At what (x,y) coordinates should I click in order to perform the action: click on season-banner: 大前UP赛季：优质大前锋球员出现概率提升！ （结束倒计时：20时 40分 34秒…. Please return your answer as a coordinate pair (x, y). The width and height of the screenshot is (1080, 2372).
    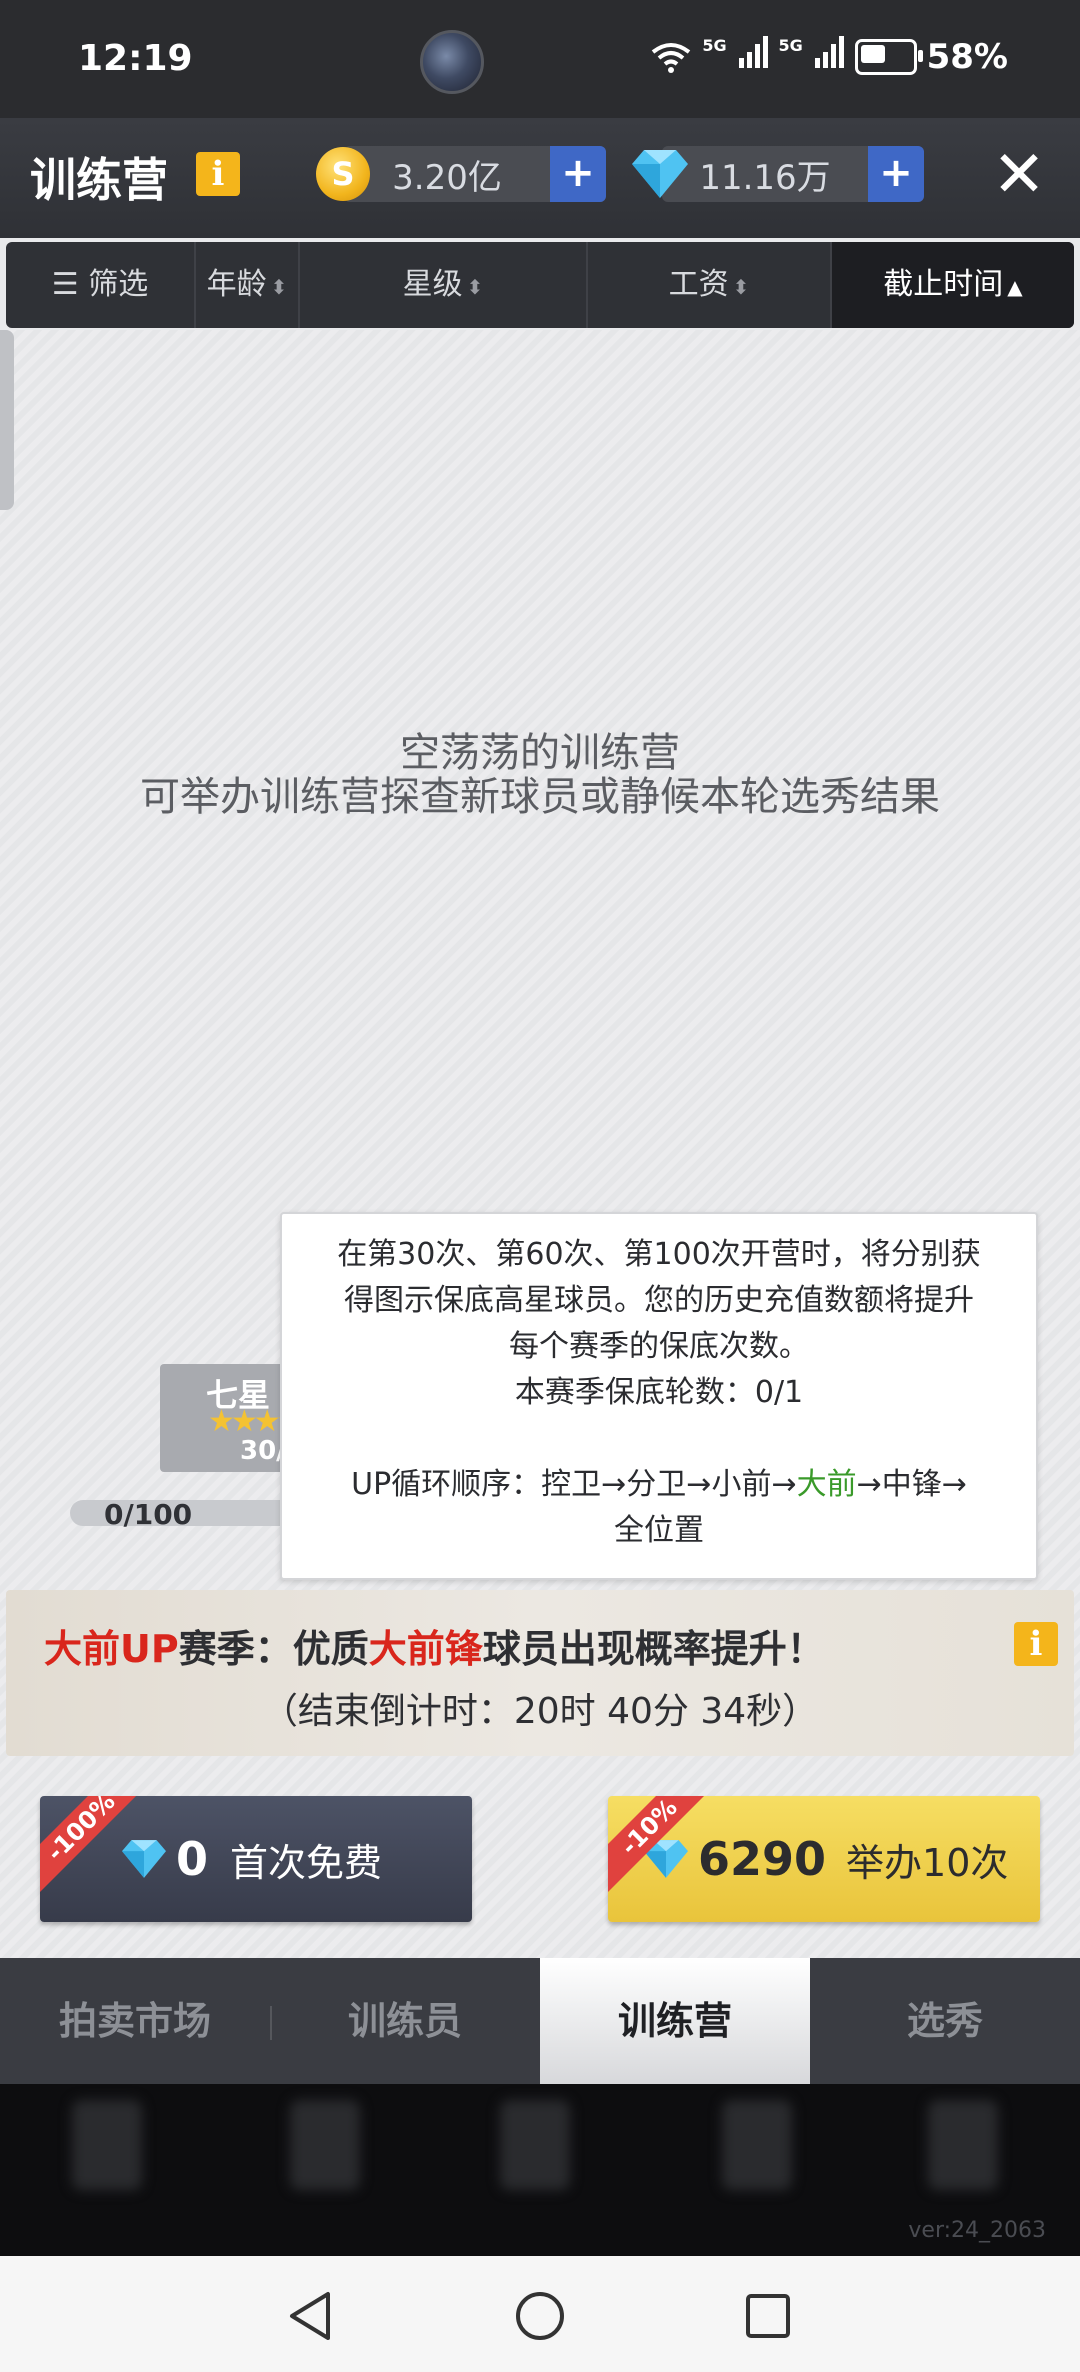
    Looking at the image, I should click on (540, 1673).